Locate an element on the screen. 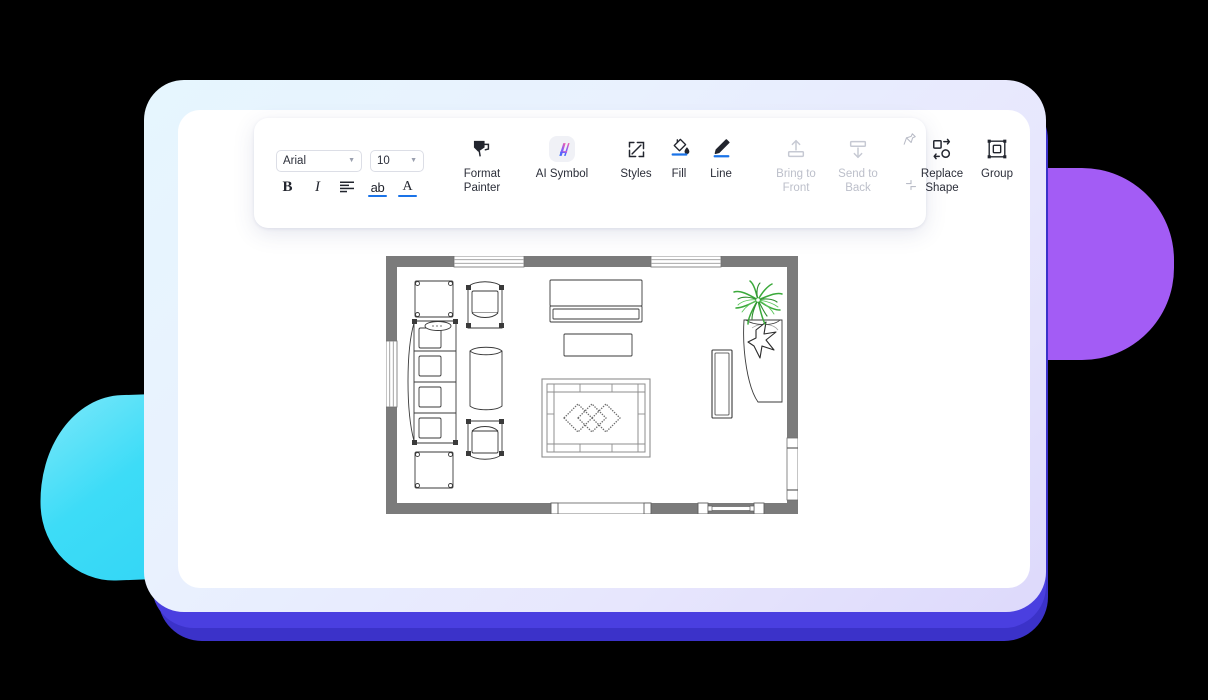 The image size is (1208, 700). arrange-group: Bring to Front Send to Back is located at coordinates (827, 173).